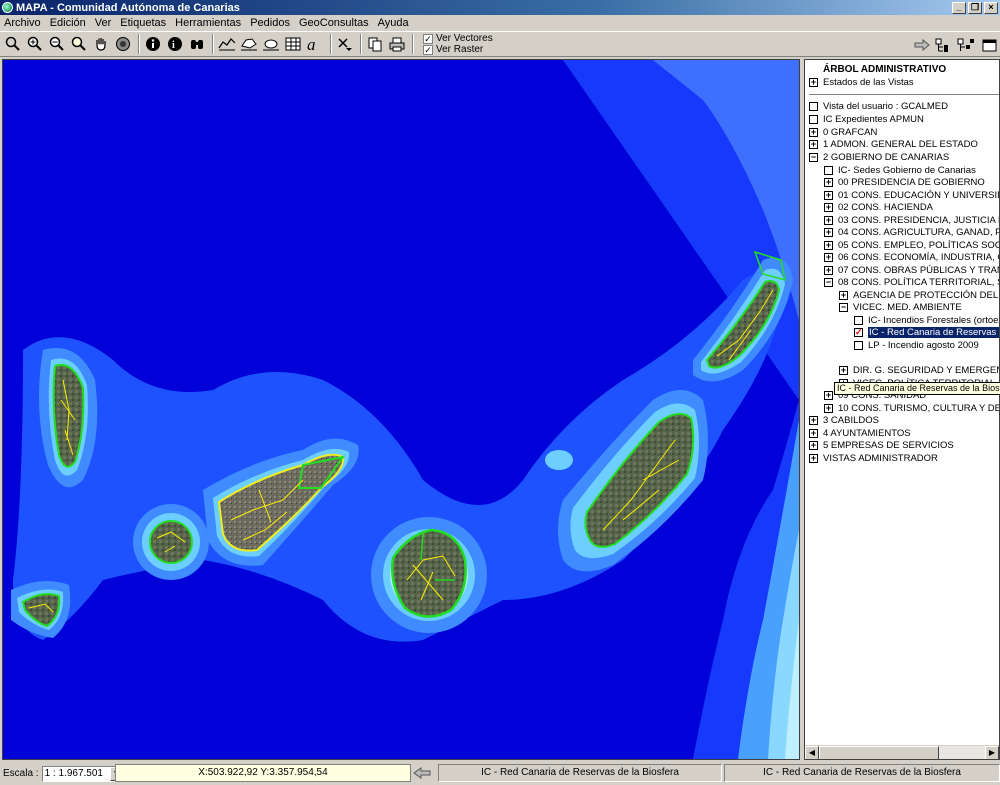 This screenshot has height=785, width=1000. I want to click on tree-item-c10: +10 CONS. TURISMO, CULTURA Y DEPORTES, so click(911, 408).